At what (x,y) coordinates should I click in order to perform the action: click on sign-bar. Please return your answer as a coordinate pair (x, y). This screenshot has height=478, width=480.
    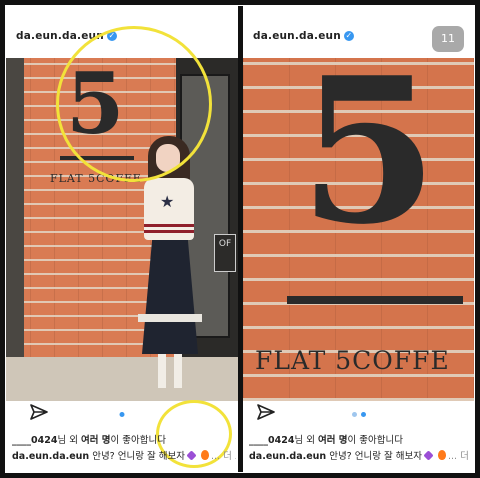
    Looking at the image, I should click on (375, 300).